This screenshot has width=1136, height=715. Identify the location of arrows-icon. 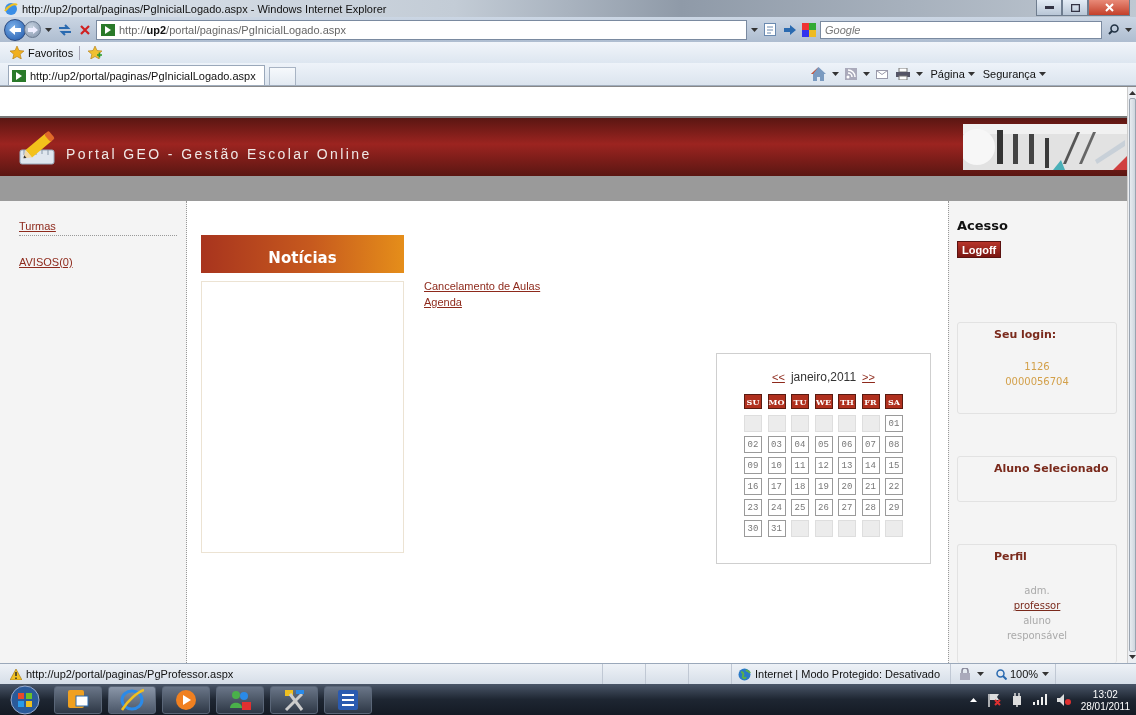
(65, 29).